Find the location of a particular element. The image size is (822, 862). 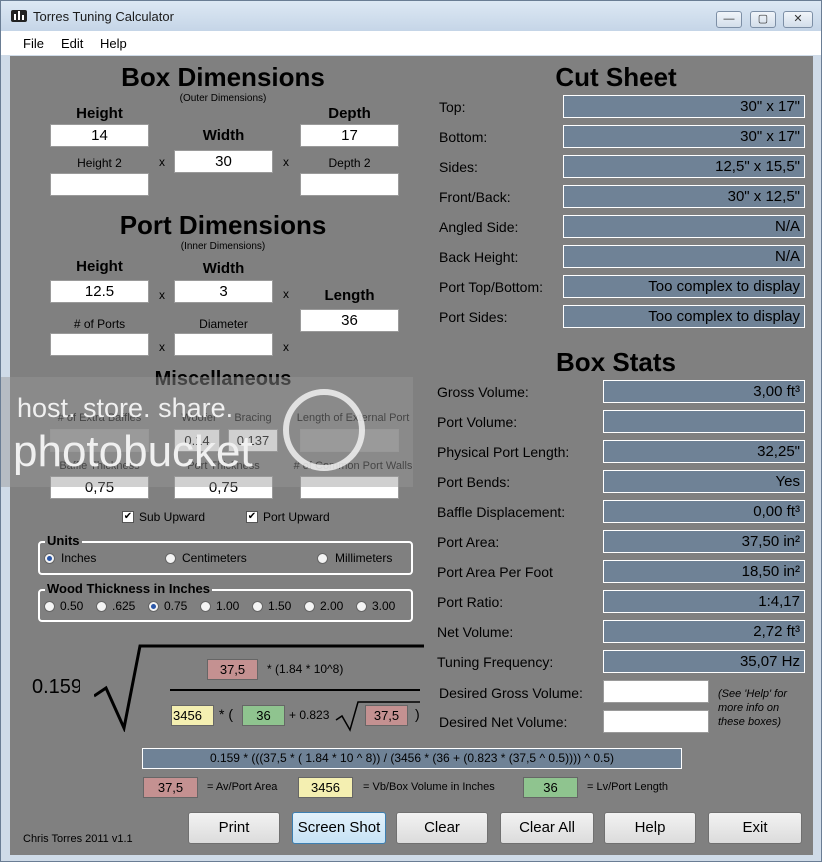

title-bar: Torres Tuning Calculator — ▢ ✕ is located at coordinates (411, 16).